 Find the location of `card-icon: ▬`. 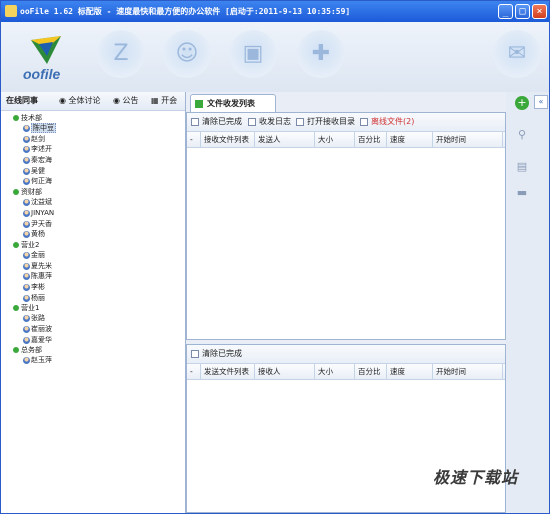

card-icon: ▬ is located at coordinates (522, 193).